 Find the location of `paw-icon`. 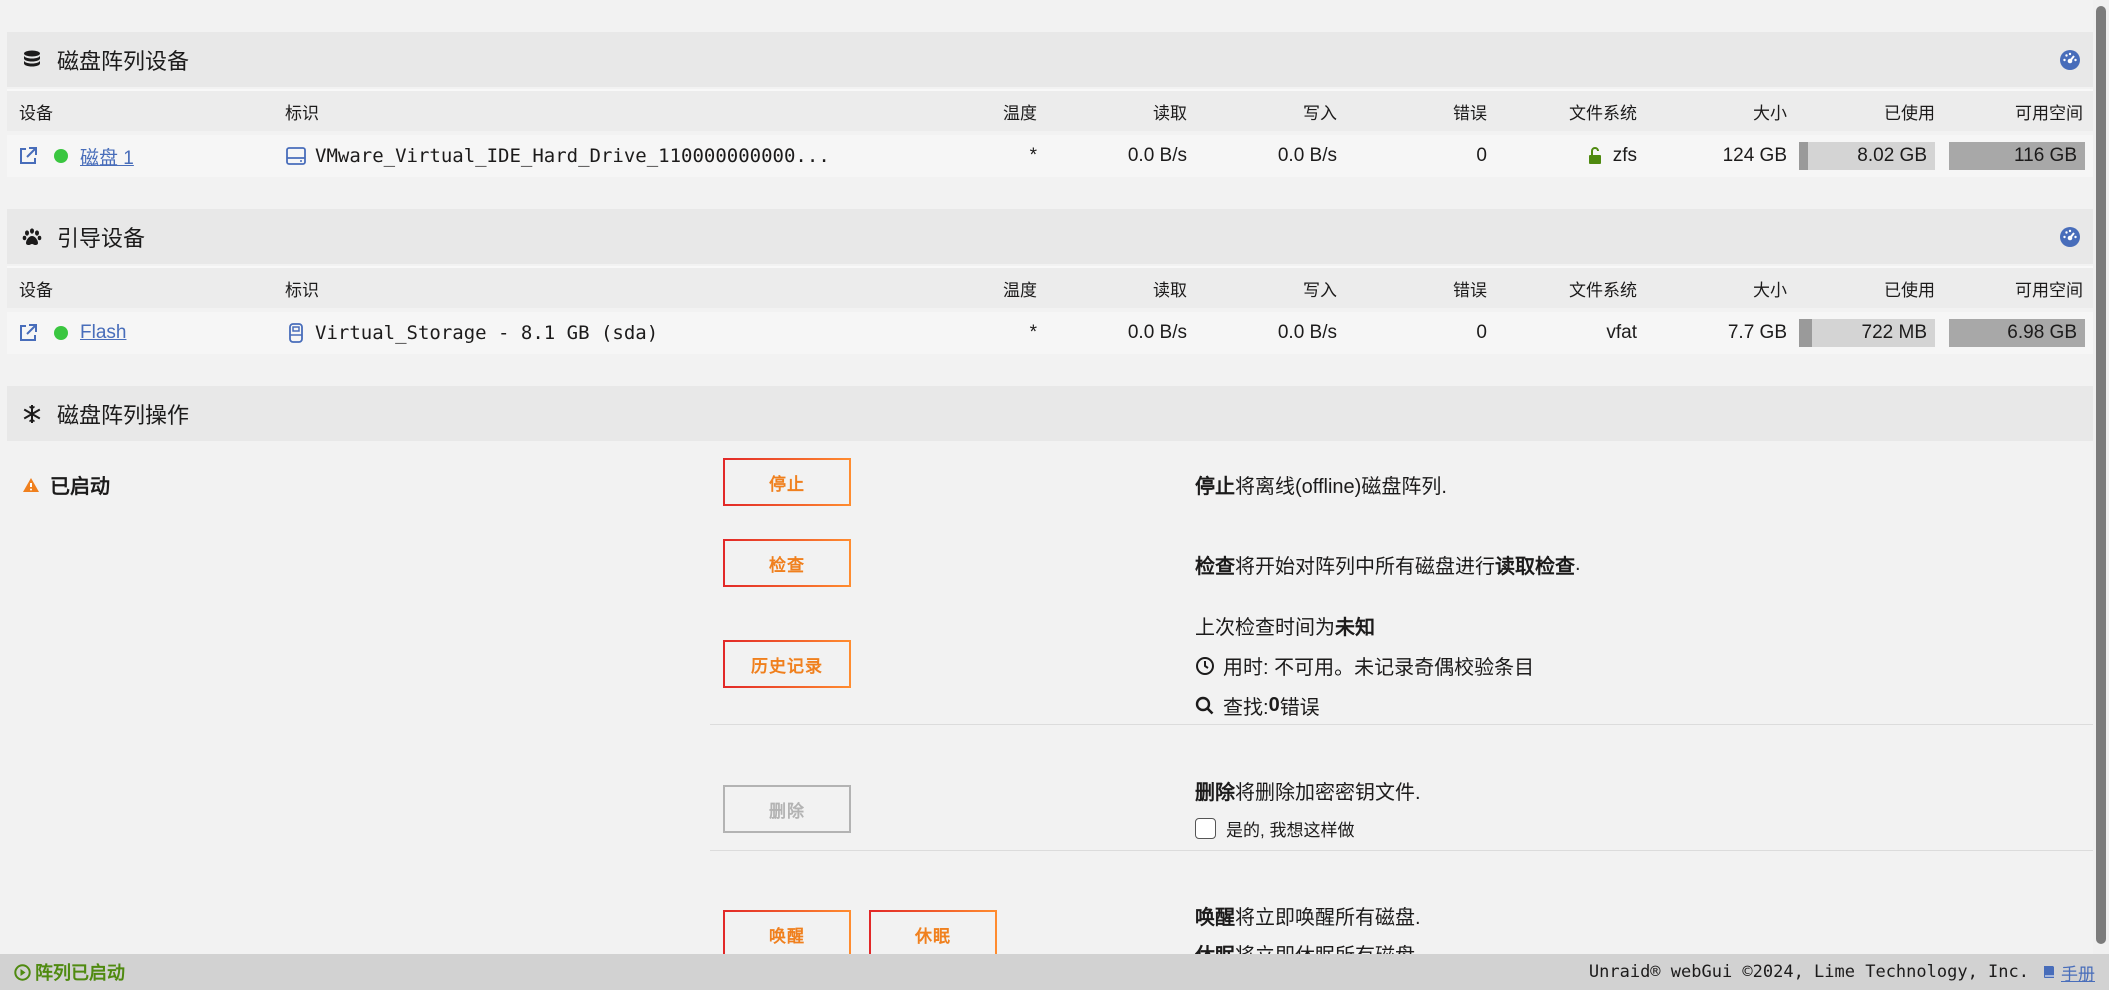

paw-icon is located at coordinates (32, 237).